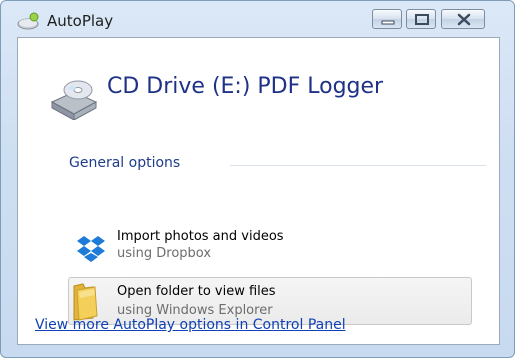 The image size is (515, 358). I want to click on maximize-button, so click(421, 19).